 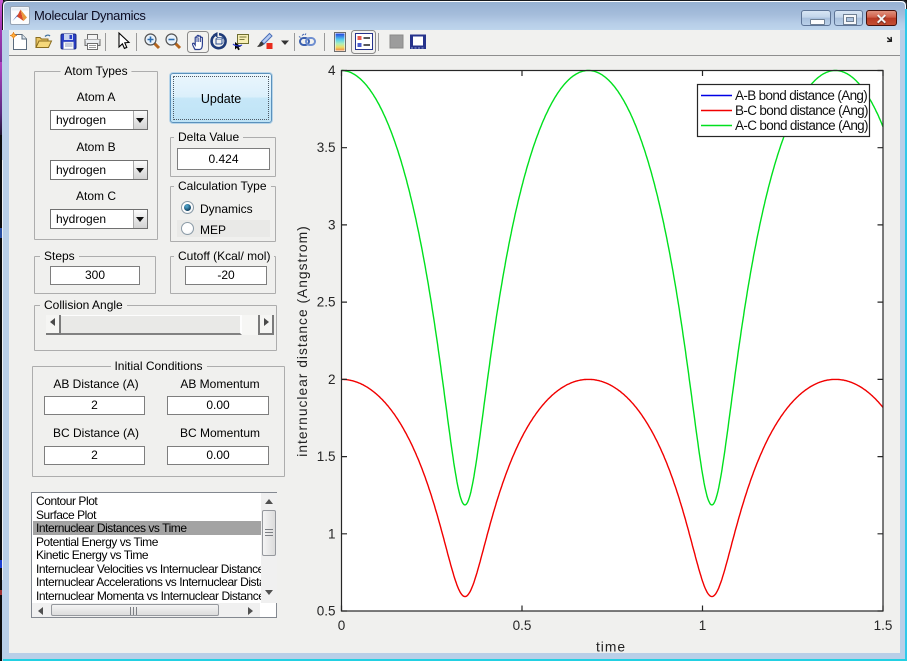 I want to click on svg-text: time, so click(x=611, y=647).